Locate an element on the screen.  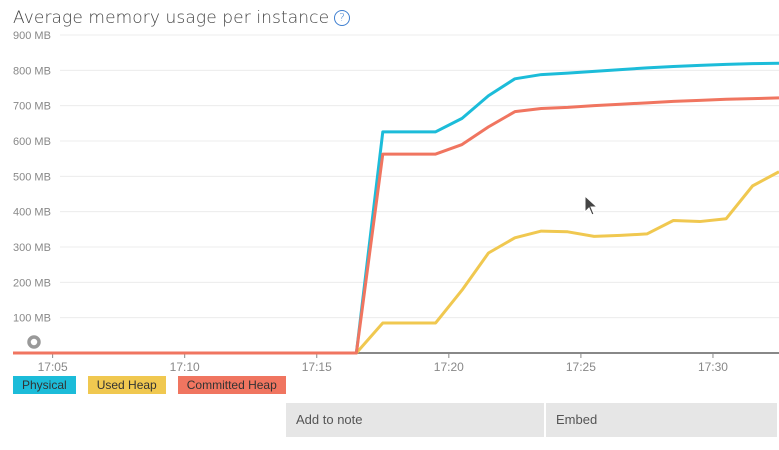
embed-button: Embed is located at coordinates (661, 420).